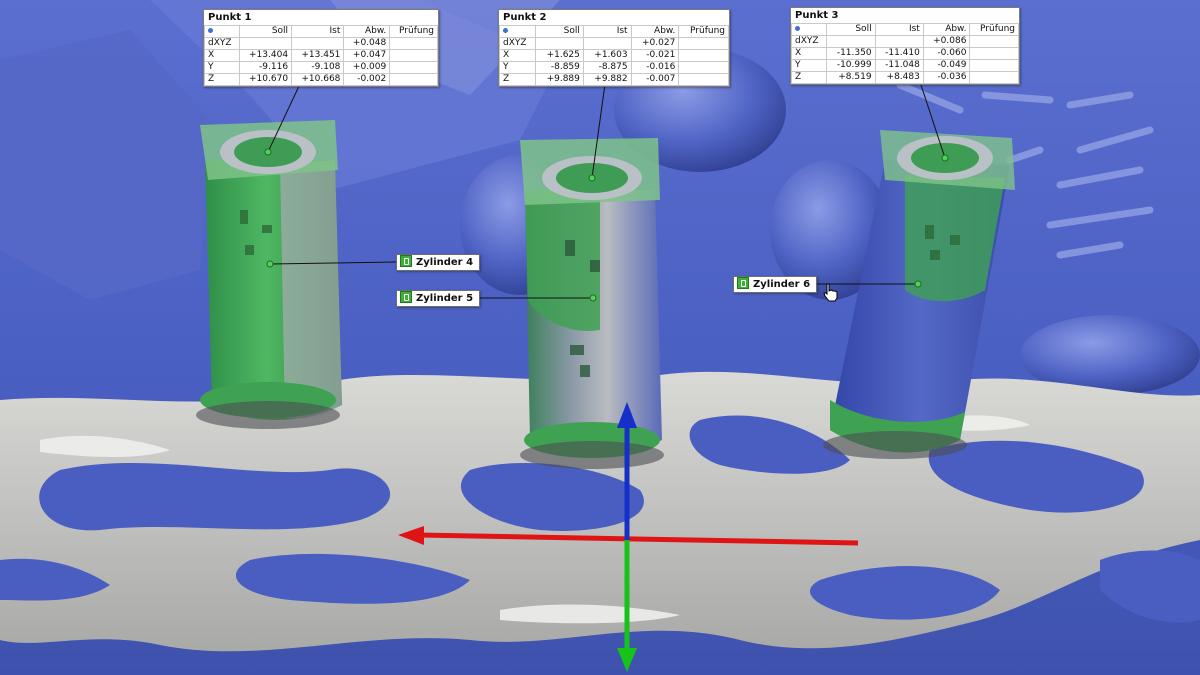  I want to click on table-row: Y -9.116 -9.108 +0.009, so click(321, 67).